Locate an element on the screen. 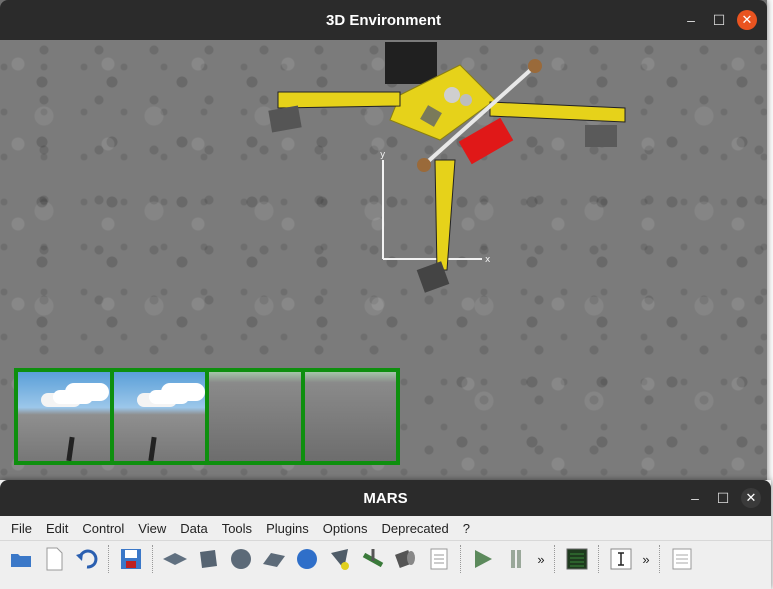  mars-title: MARS is located at coordinates (385, 498).